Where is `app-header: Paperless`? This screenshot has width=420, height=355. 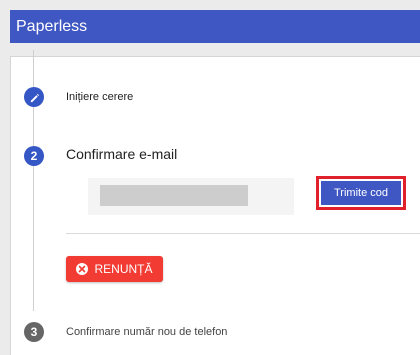
app-header: Paperless is located at coordinates (215, 26).